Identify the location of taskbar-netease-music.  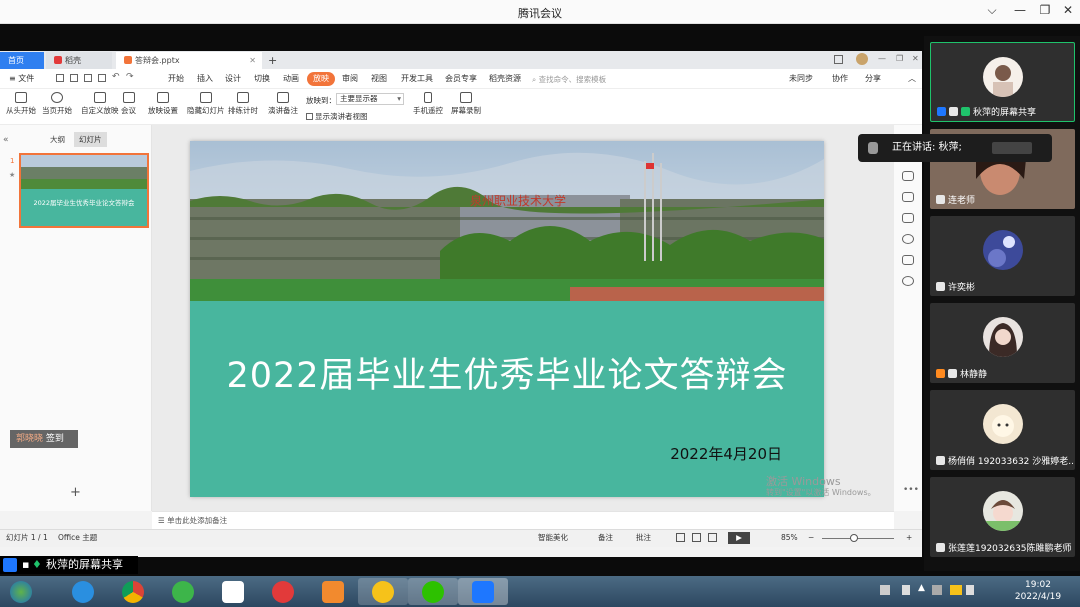
(283, 591).